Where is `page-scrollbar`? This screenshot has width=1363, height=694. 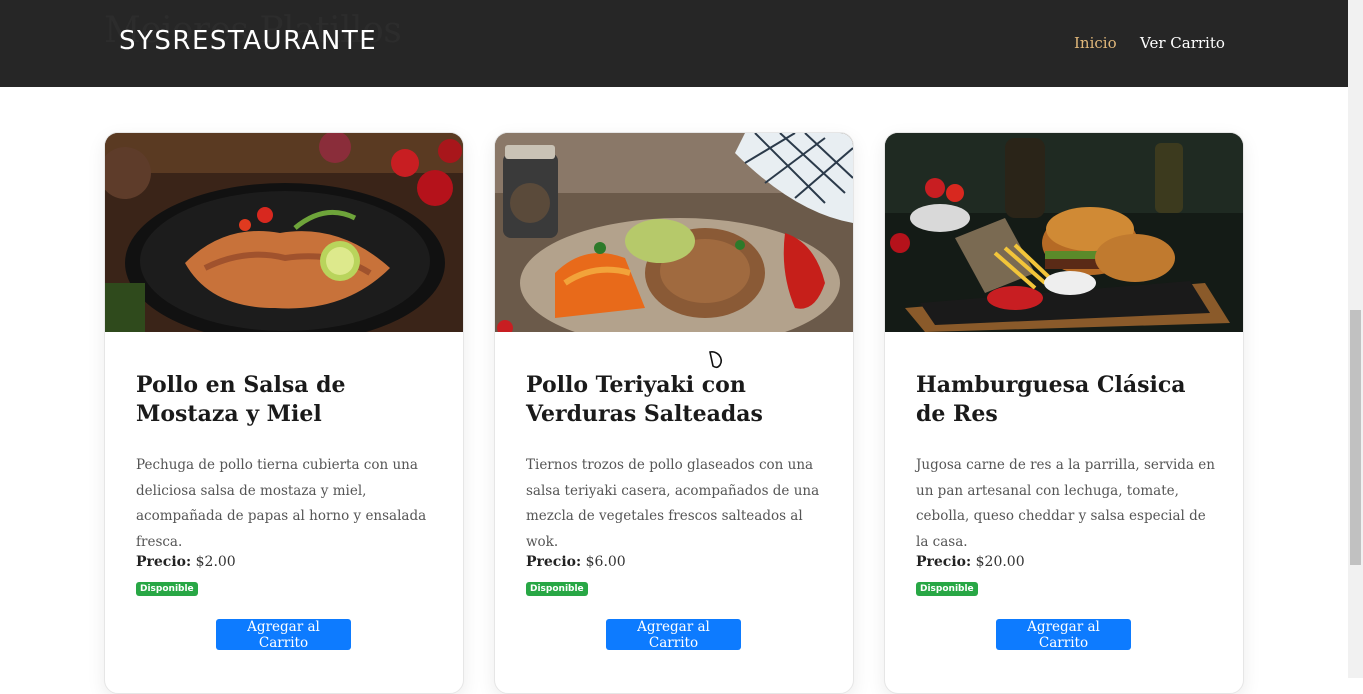 page-scrollbar is located at coordinates (1355, 339).